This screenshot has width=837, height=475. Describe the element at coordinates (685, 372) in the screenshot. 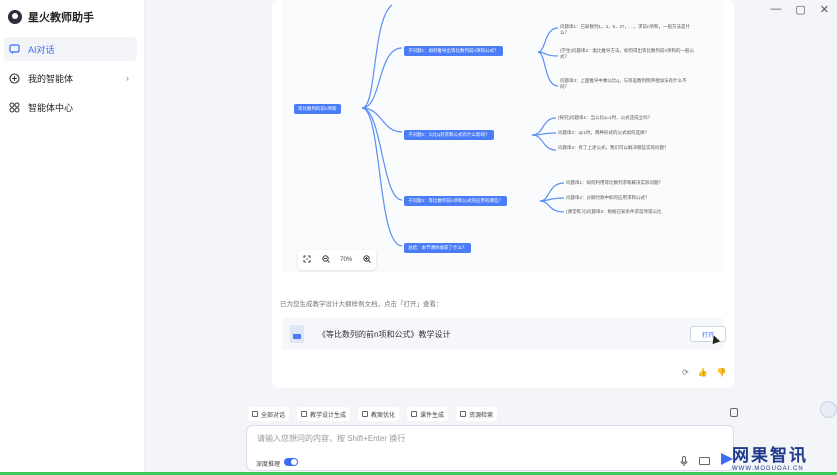

I see `refresh-icon: ⟳` at that location.